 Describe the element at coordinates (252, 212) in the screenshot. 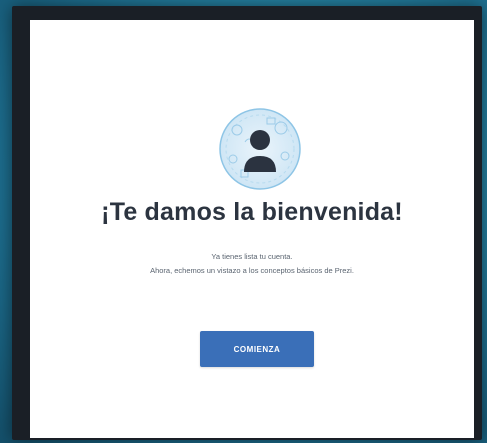

I see `welcome-title: ¡Te damos la bienvenida!` at that location.